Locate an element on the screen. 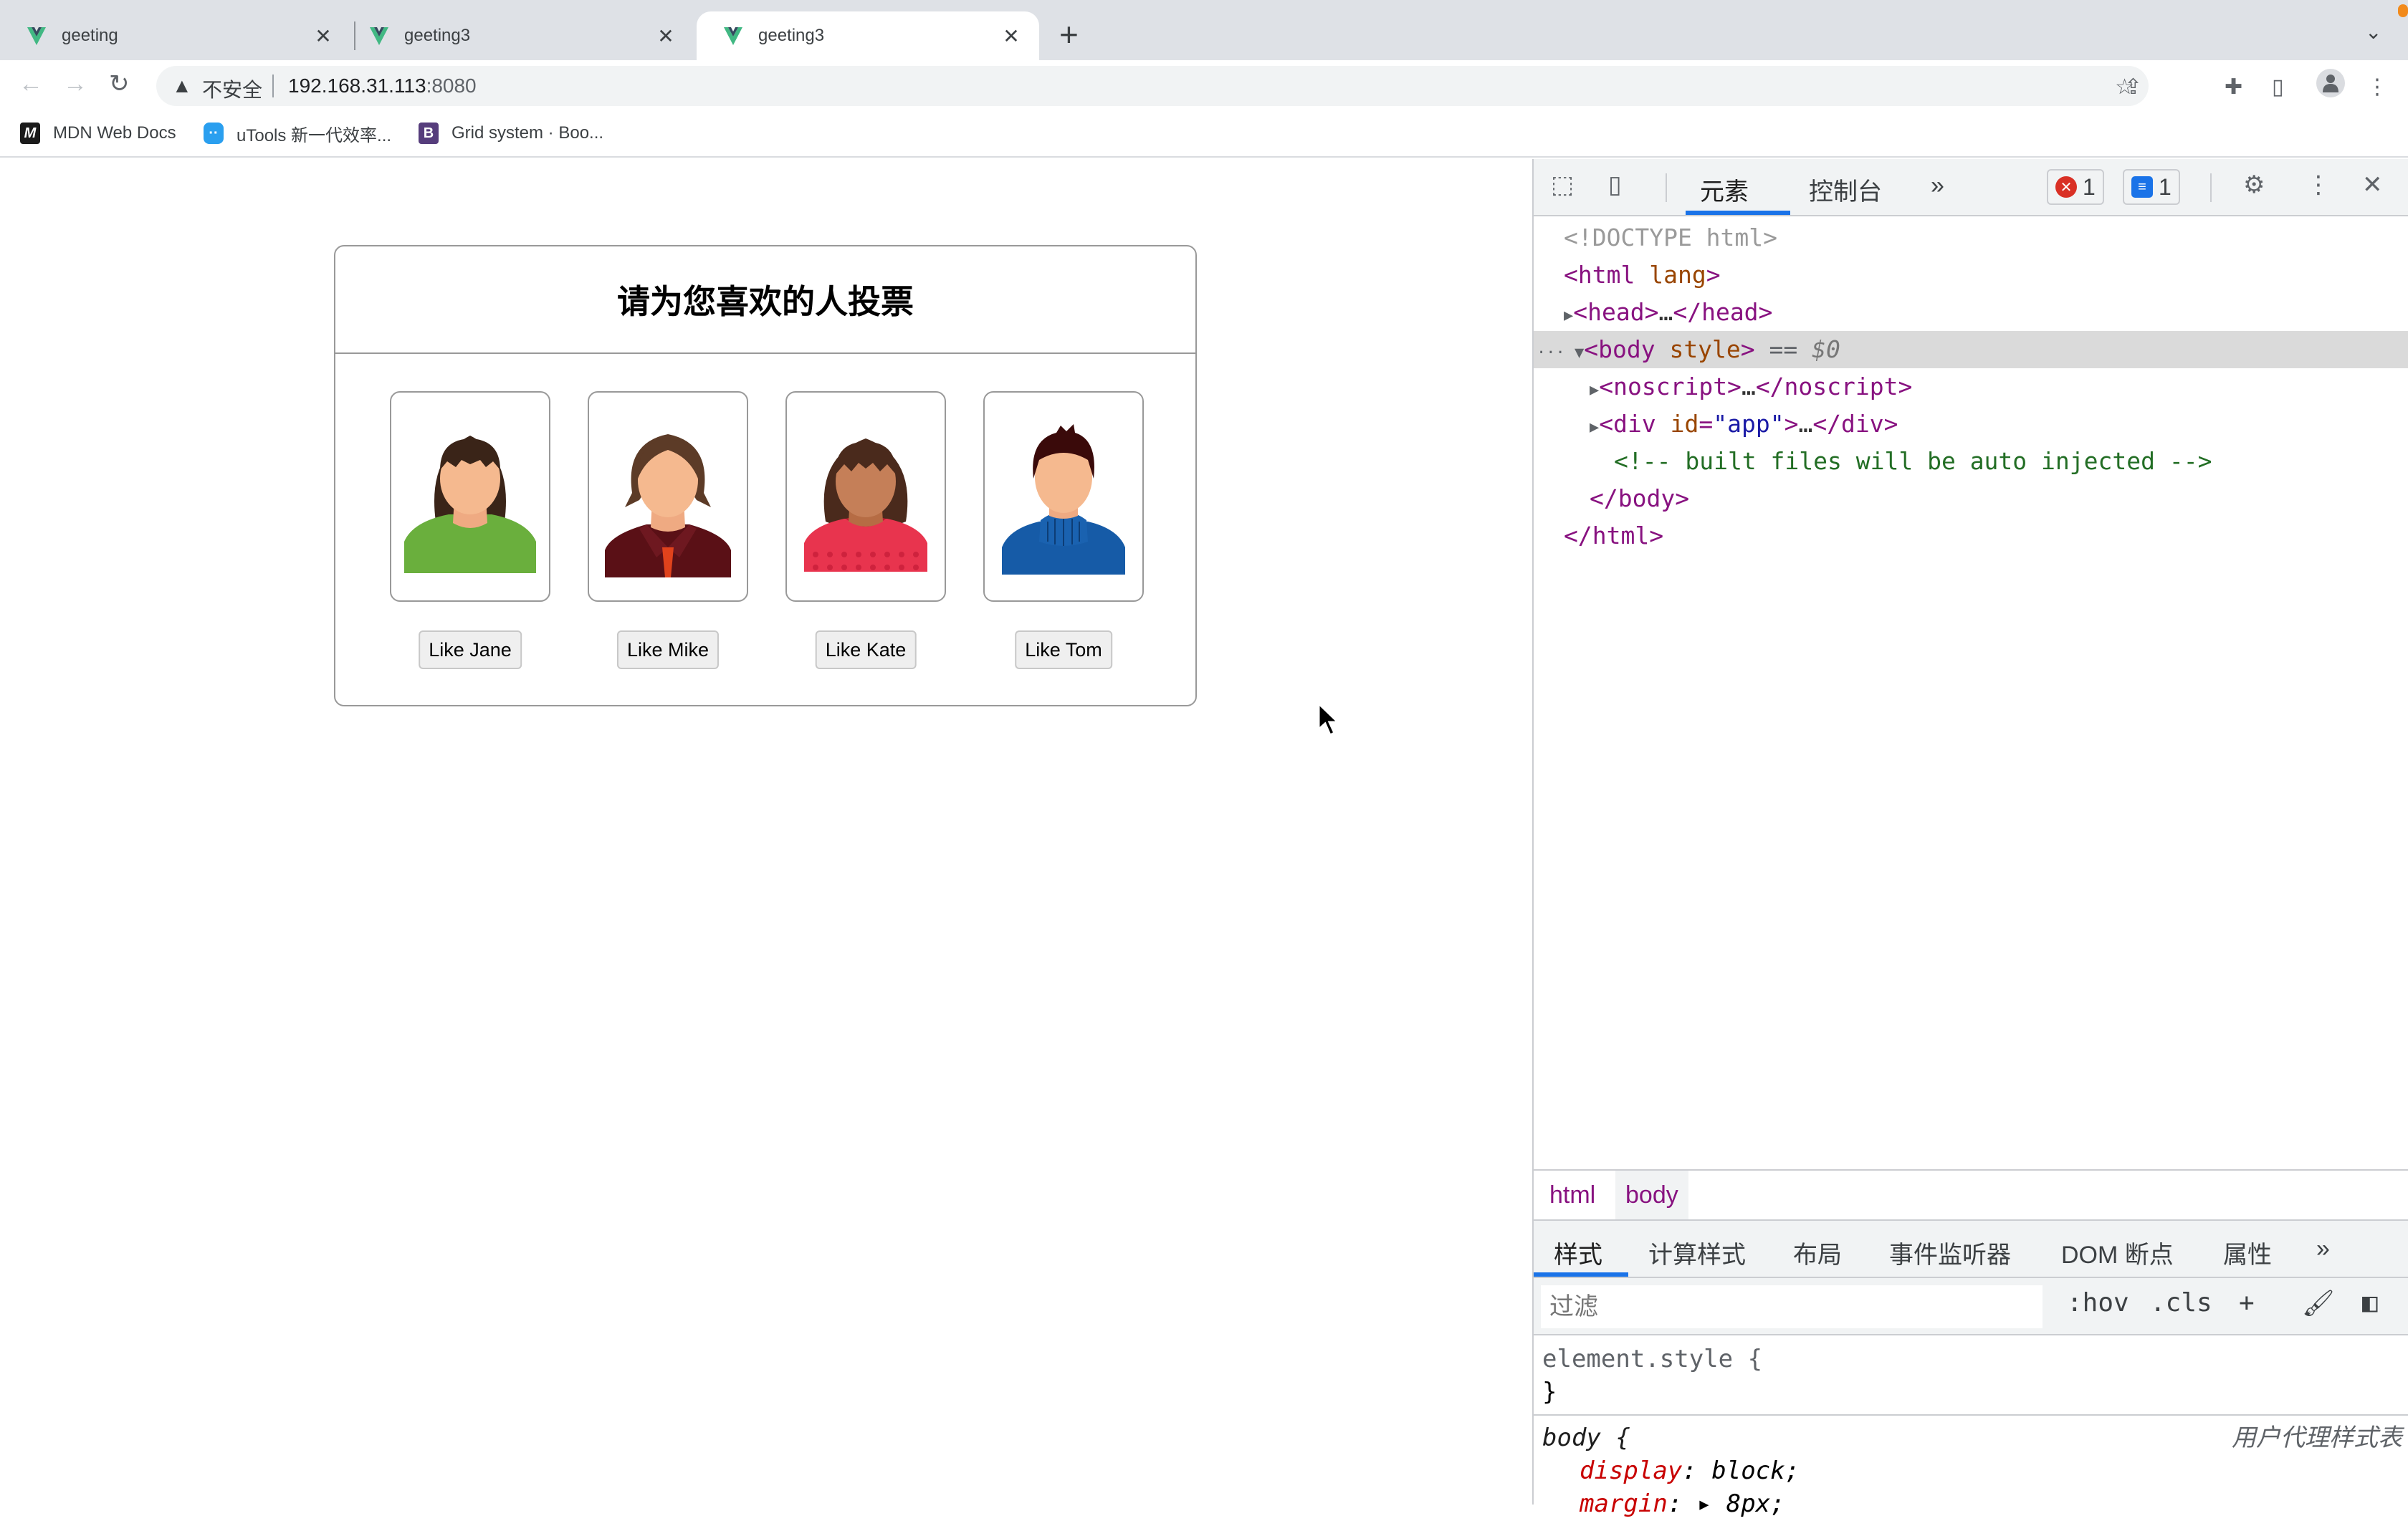  candidate-mike: Like Mike is located at coordinates (668, 530).